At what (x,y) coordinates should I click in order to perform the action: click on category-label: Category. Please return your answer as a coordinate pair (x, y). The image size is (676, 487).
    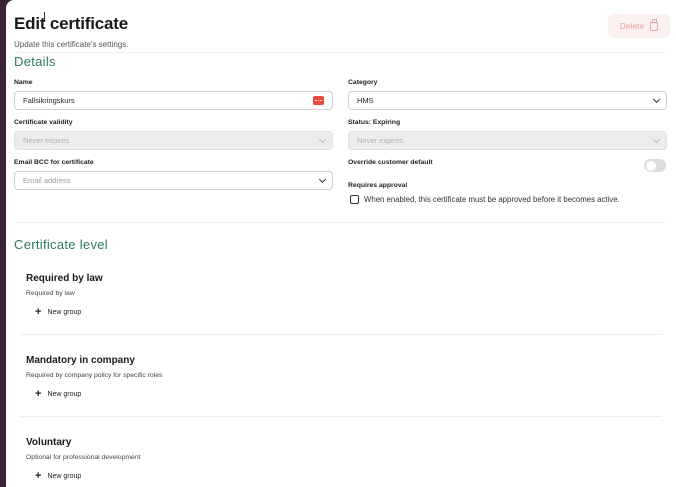
    Looking at the image, I should click on (363, 82).